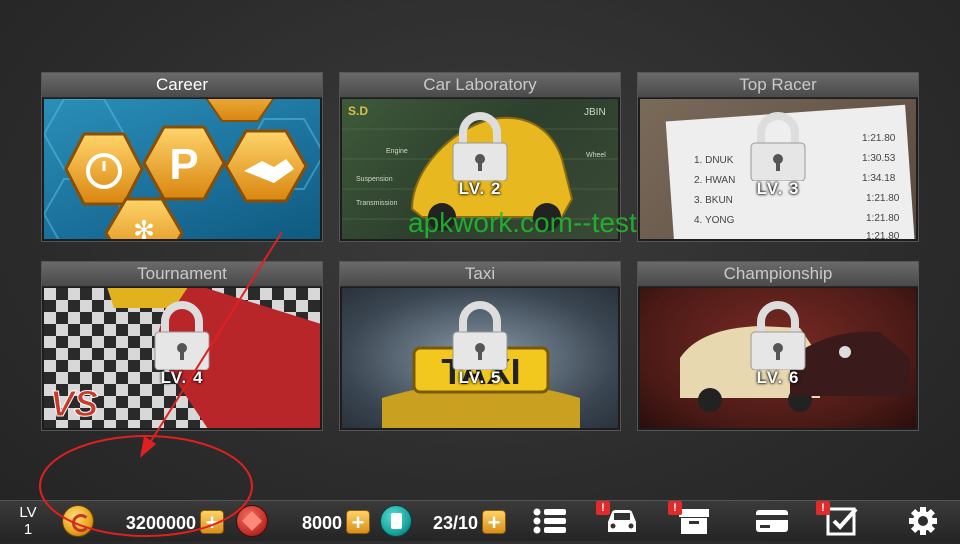 This screenshot has width=960, height=544. I want to click on gear-icon, so click(923, 521).